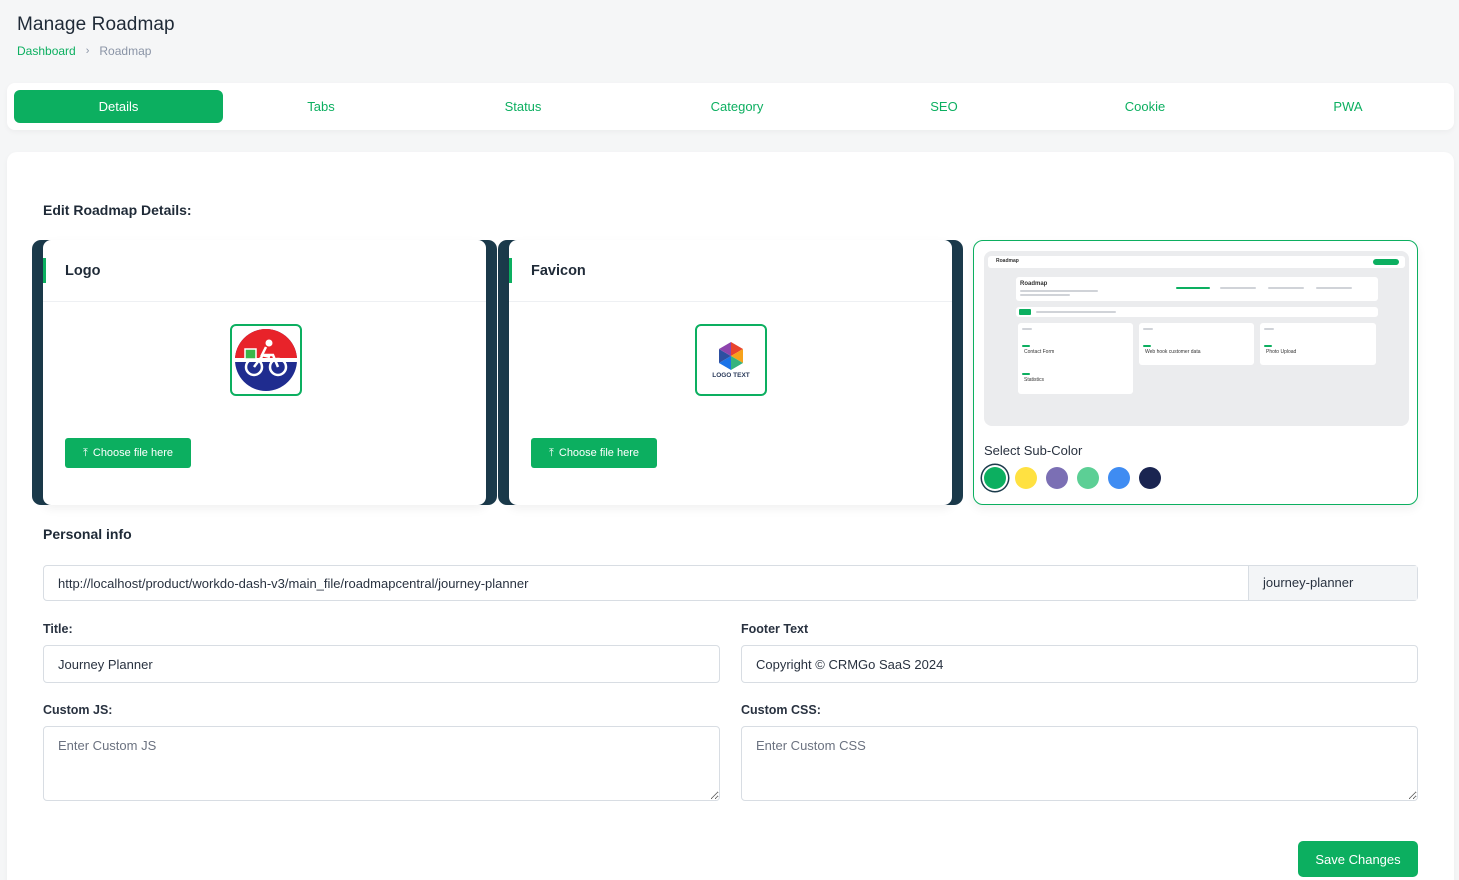  Describe the element at coordinates (1057, 478) in the screenshot. I see `swatch-purple` at that location.